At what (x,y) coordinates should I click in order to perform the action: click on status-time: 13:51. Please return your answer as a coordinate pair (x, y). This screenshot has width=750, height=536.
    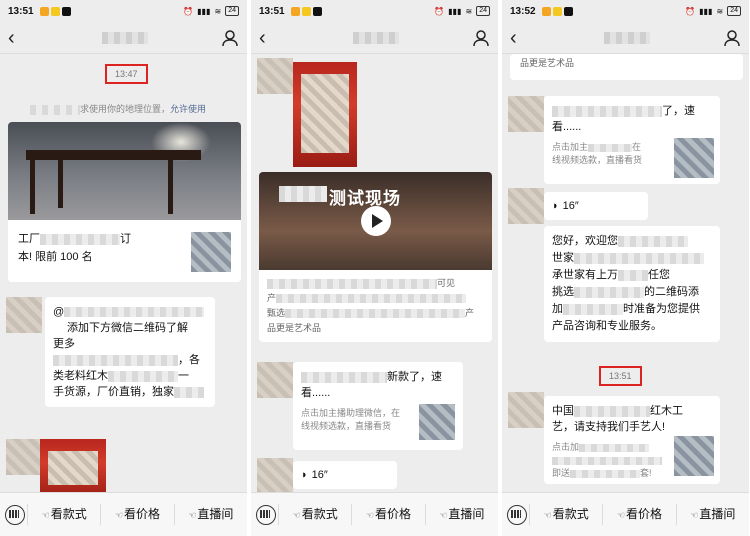
    Looking at the image, I should click on (272, 11).